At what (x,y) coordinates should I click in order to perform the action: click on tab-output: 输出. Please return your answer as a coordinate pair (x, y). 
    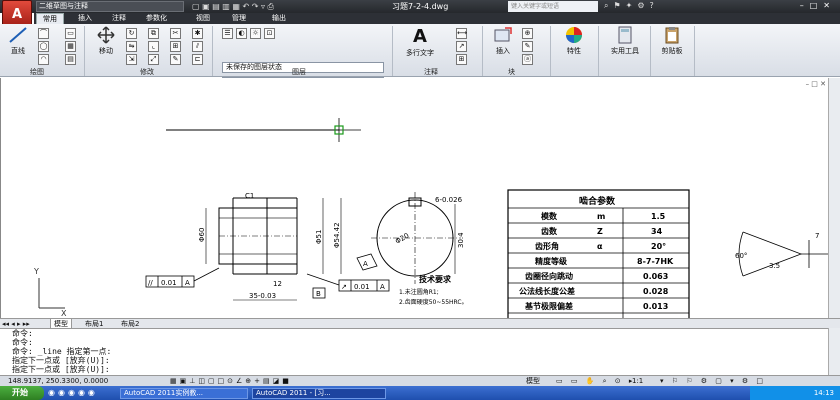
    Looking at the image, I should click on (279, 18).